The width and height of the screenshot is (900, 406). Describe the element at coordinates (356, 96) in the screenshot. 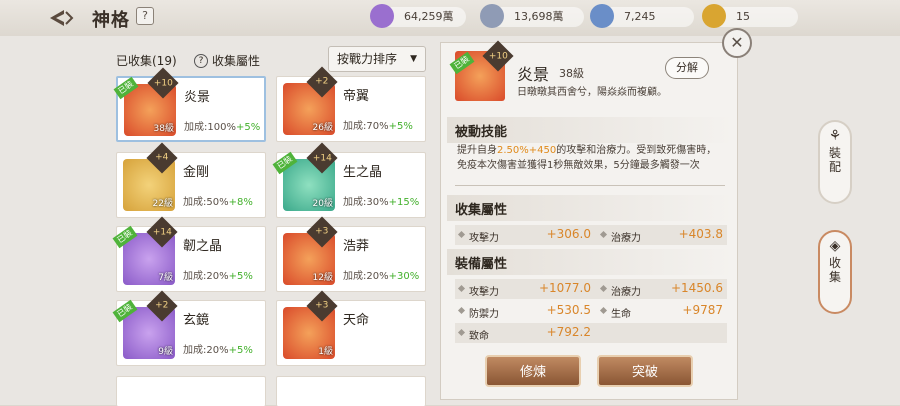

I see `card-name: 帝翼` at that location.